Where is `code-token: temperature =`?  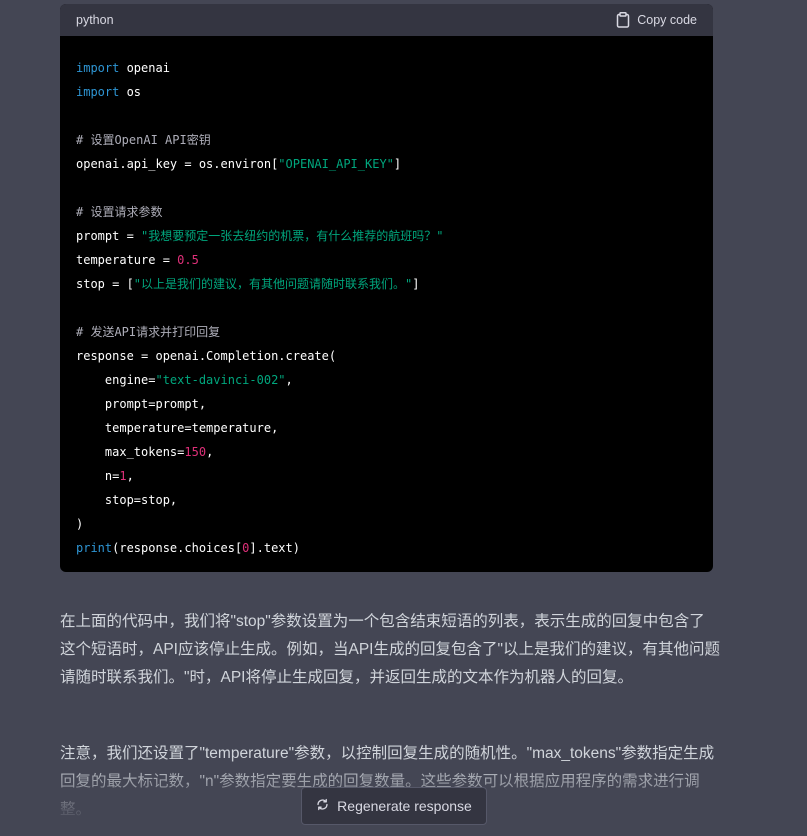
code-token: temperature = is located at coordinates (127, 260).